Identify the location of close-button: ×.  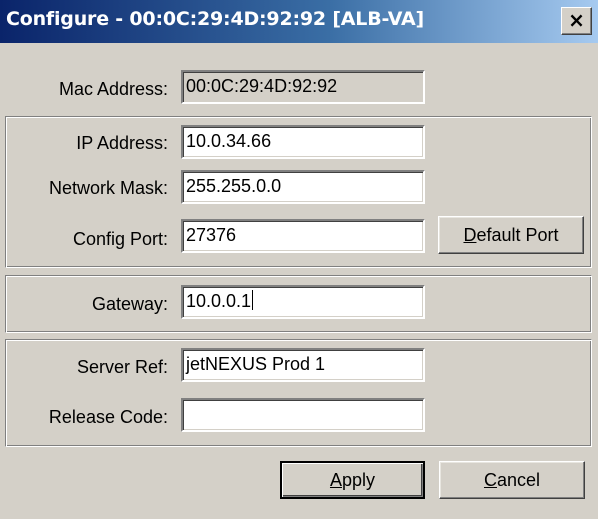
(576, 21).